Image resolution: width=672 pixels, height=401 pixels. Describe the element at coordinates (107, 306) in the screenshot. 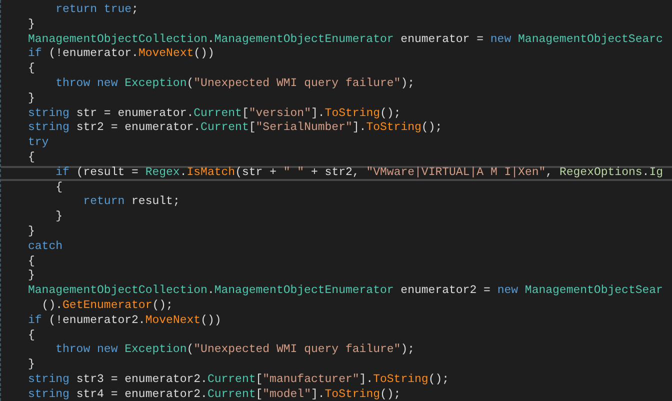

I see `code-line: ().GetEnumerator();` at that location.